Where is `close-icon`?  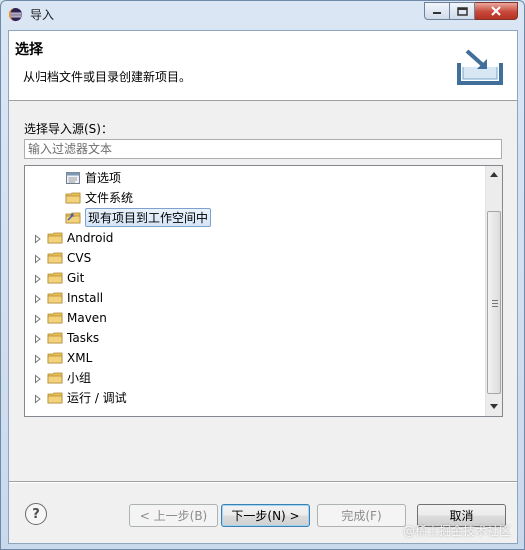 close-icon is located at coordinates (496, 11).